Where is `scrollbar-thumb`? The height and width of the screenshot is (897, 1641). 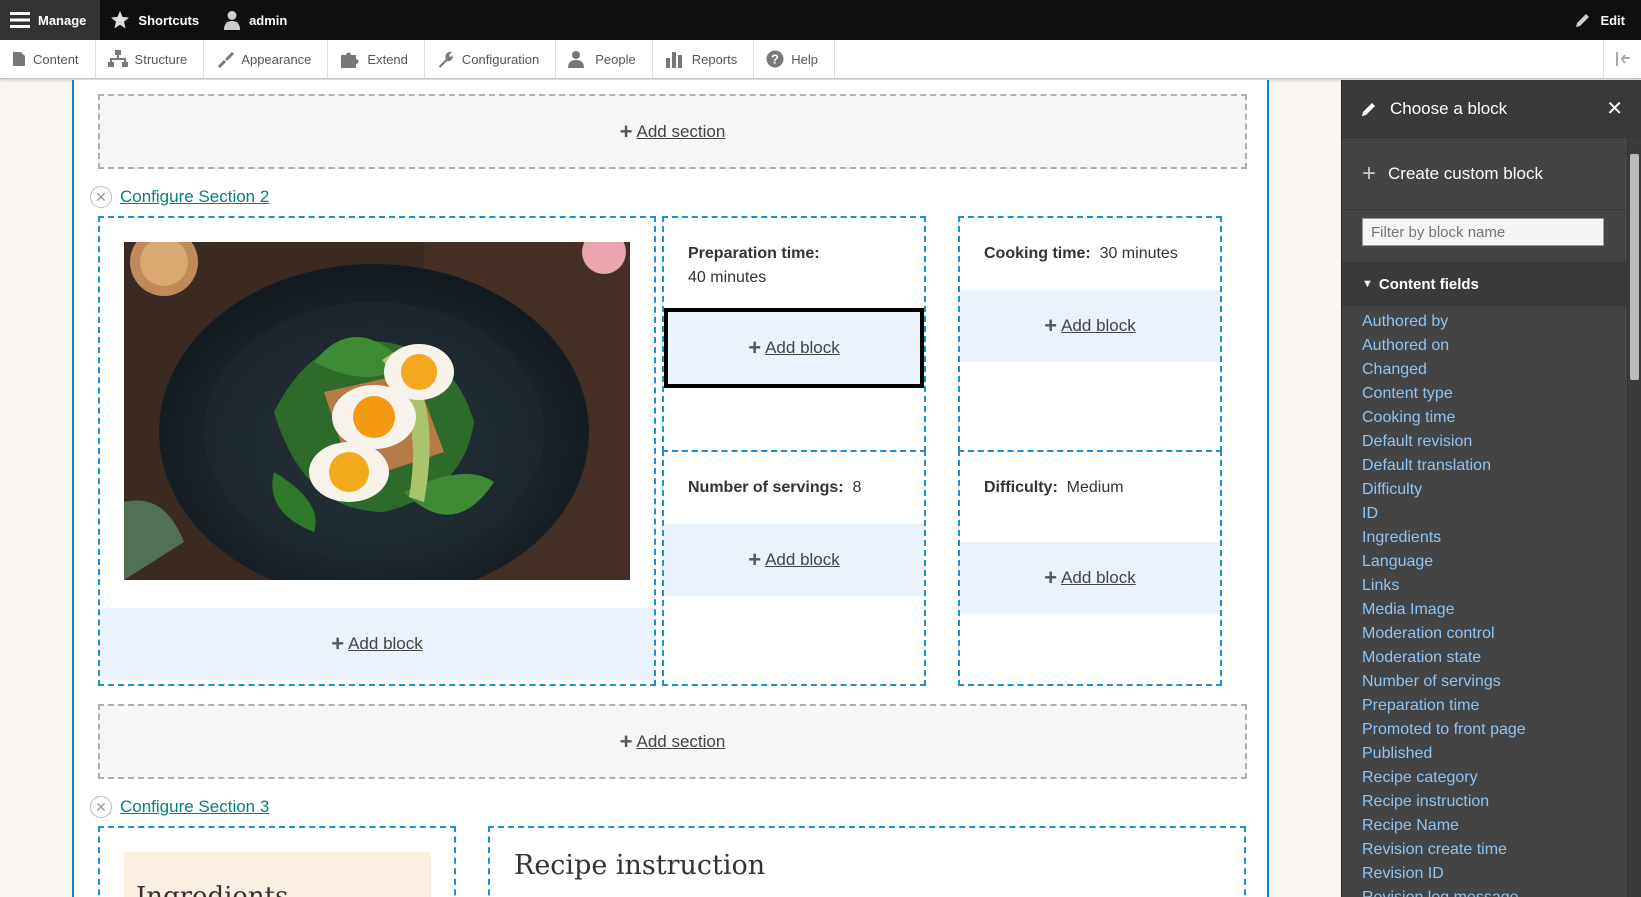
scrollbar-thumb is located at coordinates (1634, 267).